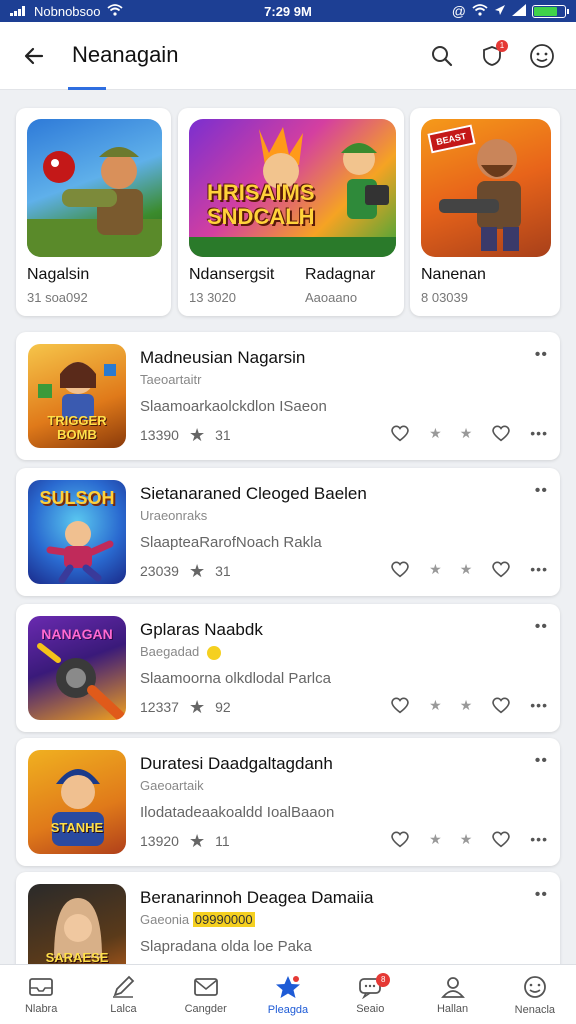 This screenshot has width=576, height=1024. I want to click on item-category-highlight: 09990000, so click(223, 919).